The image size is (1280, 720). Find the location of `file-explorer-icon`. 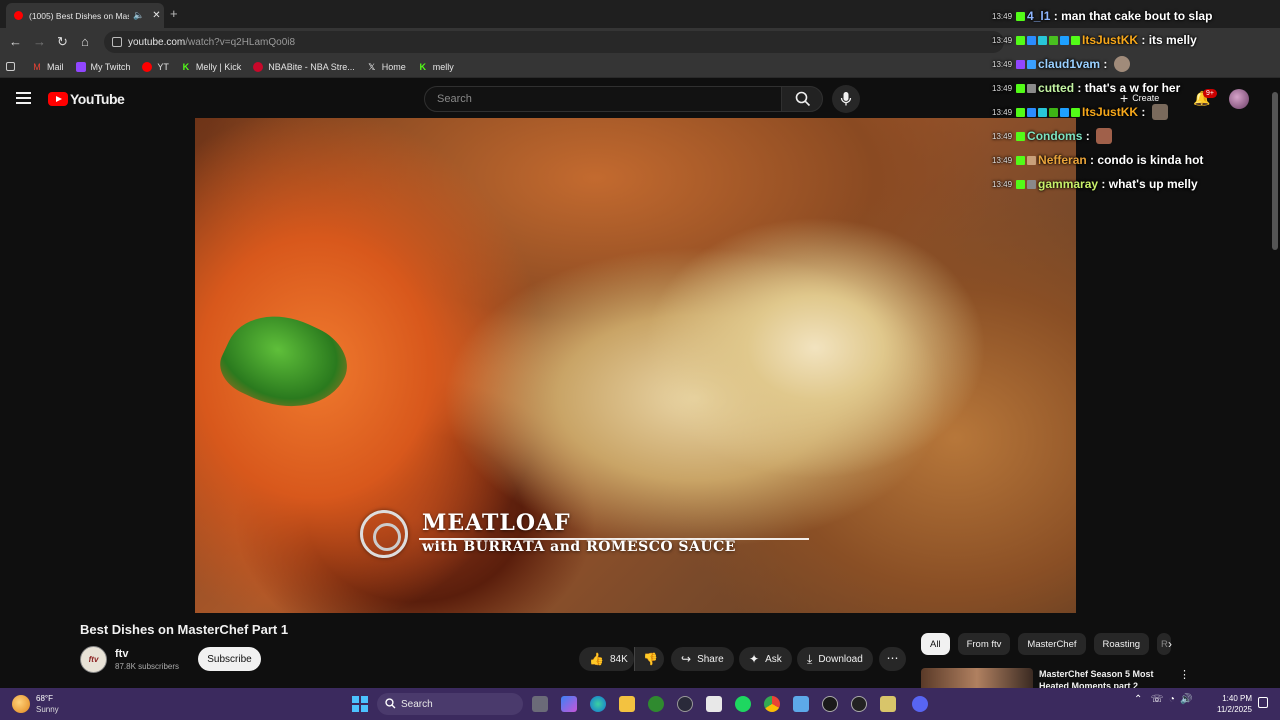

file-explorer-icon is located at coordinates (627, 704).